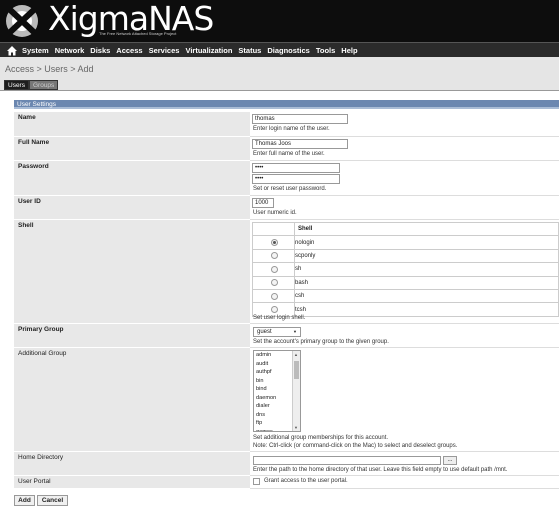 This screenshot has height=512, width=559. I want to click on password-cell: •••• •••• Set or reset user password., so click(404, 178).